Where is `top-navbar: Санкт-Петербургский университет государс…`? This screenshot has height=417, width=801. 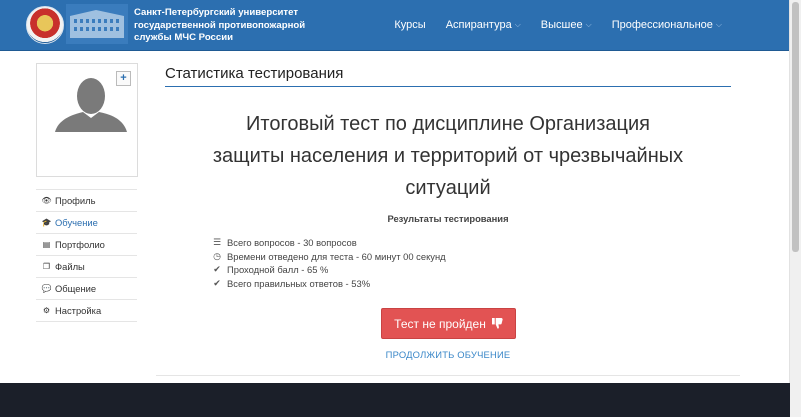 top-navbar: Санкт-Петербургский университет государс… is located at coordinates (395, 25).